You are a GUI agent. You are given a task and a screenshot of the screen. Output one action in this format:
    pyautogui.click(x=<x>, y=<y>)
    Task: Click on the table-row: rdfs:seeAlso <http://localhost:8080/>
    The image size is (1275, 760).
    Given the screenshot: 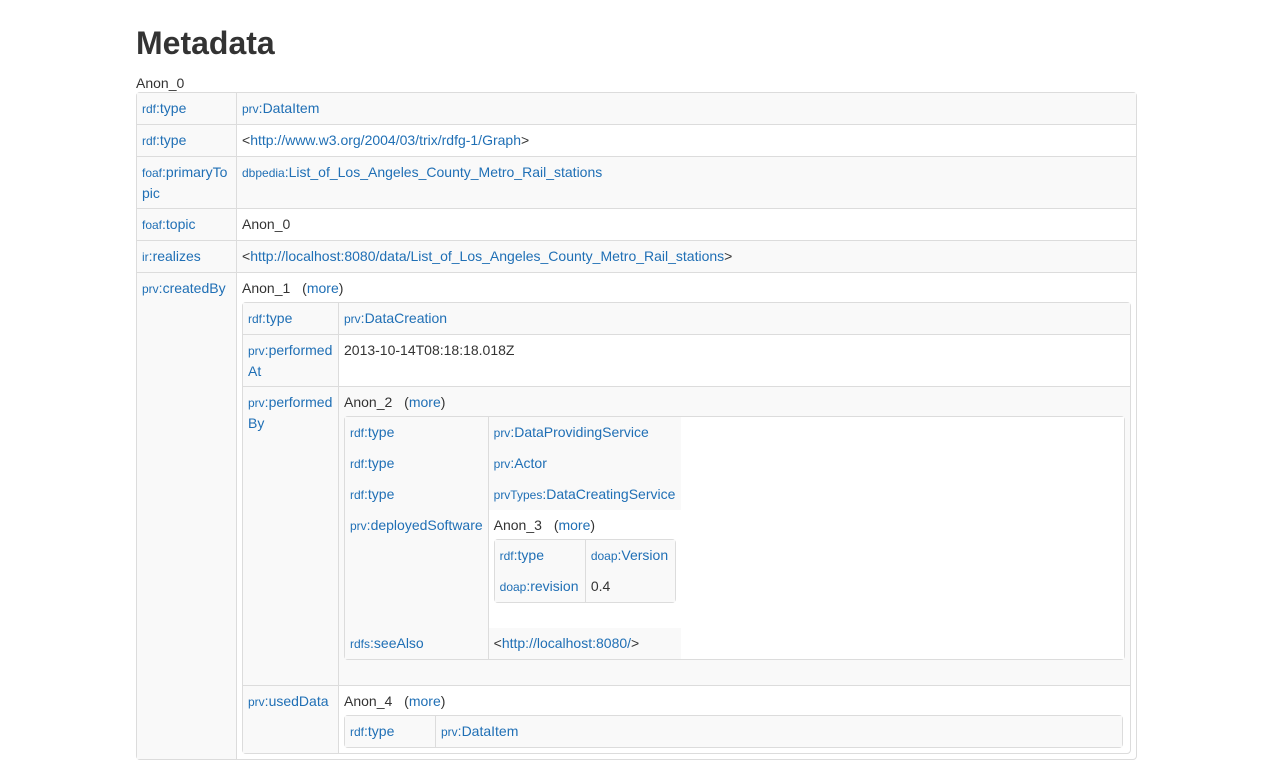 What is the action you would take?
    pyautogui.click(x=513, y=643)
    